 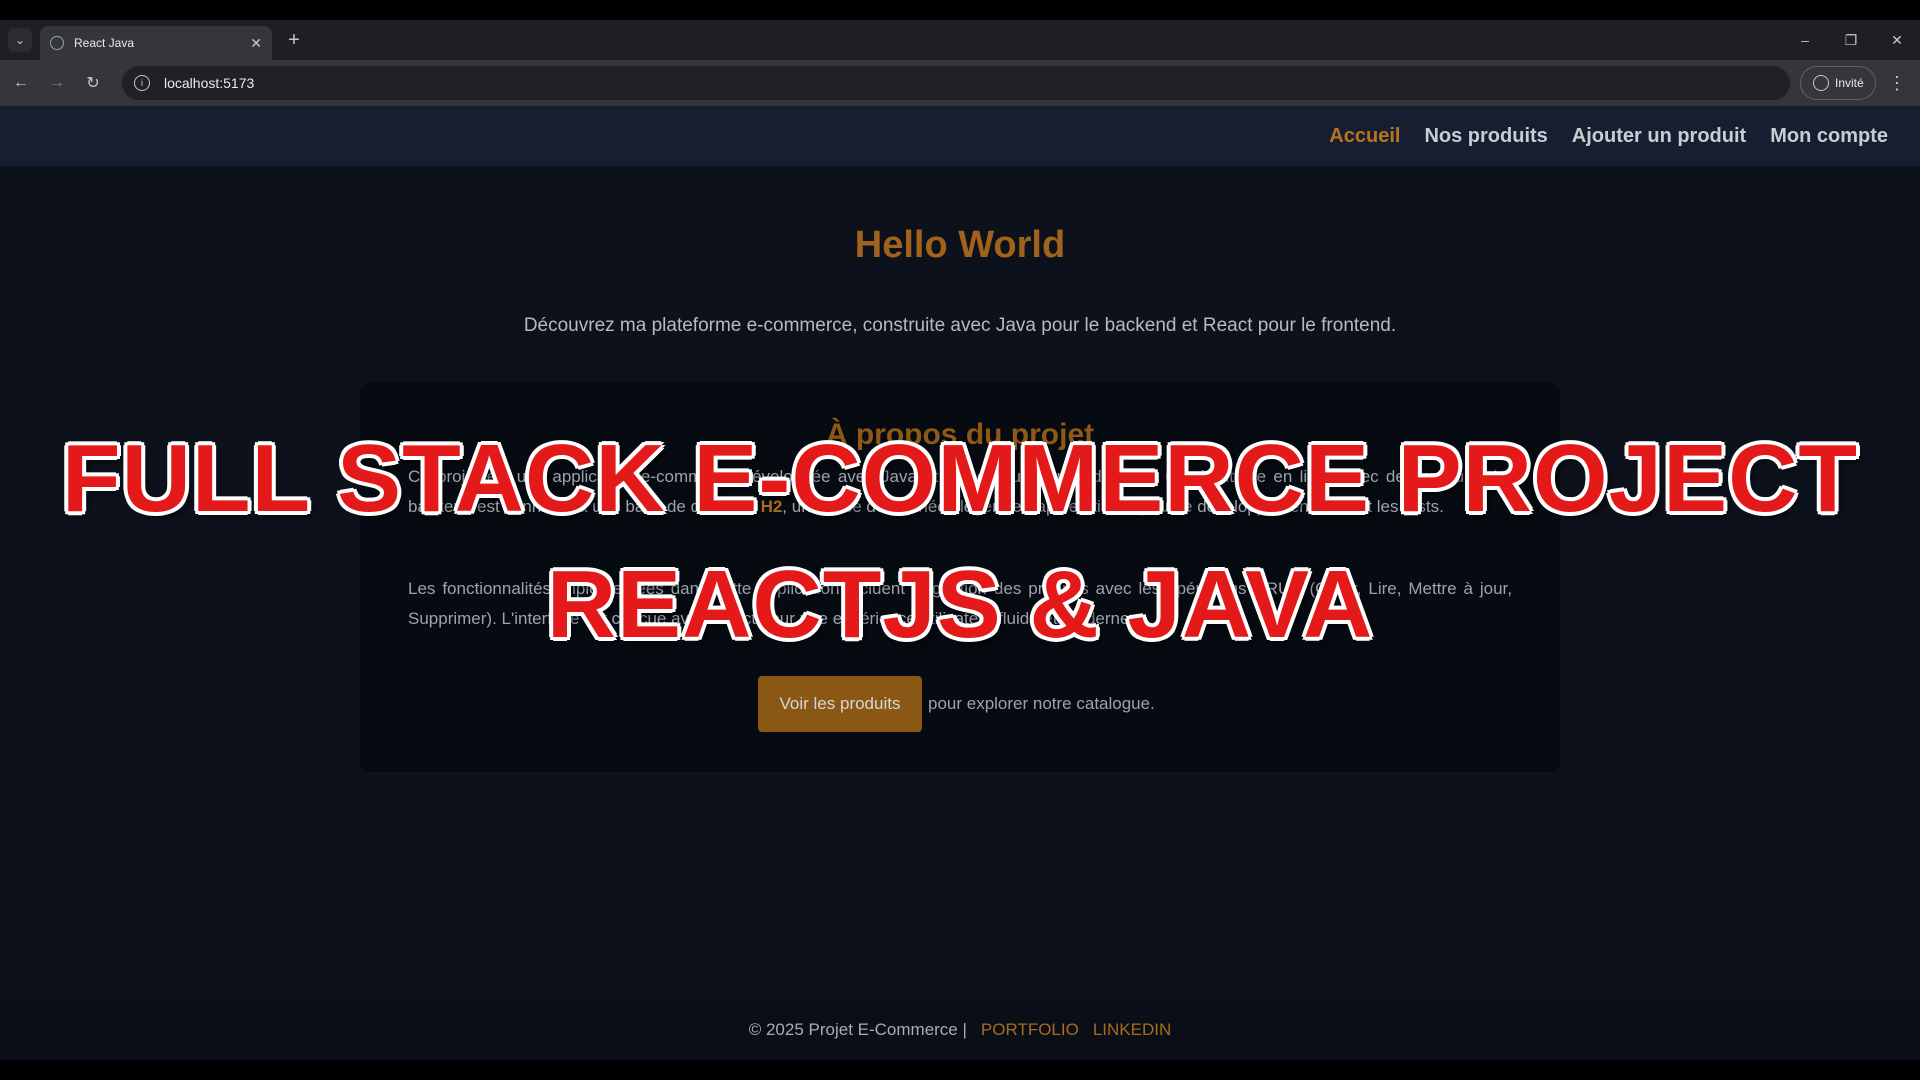 I want to click on globe-icon, so click(x=57, y=43).